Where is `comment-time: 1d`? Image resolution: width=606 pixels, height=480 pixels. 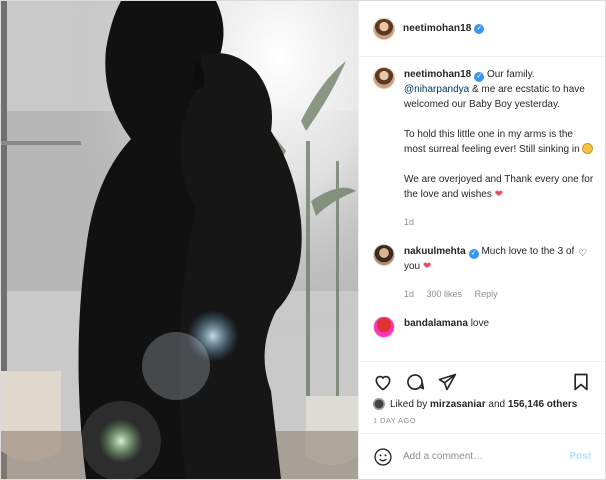
comment-time: 1d is located at coordinates (409, 294).